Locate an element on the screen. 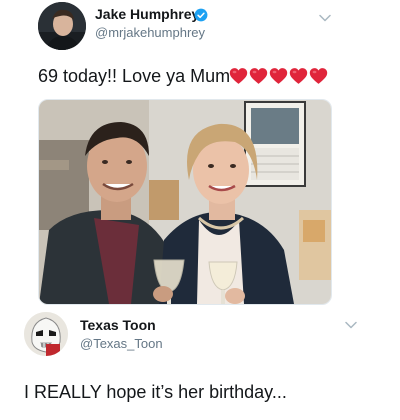 The image size is (400, 420). tweet-text: 69 today!! Love ya Mum is located at coordinates (134, 76).